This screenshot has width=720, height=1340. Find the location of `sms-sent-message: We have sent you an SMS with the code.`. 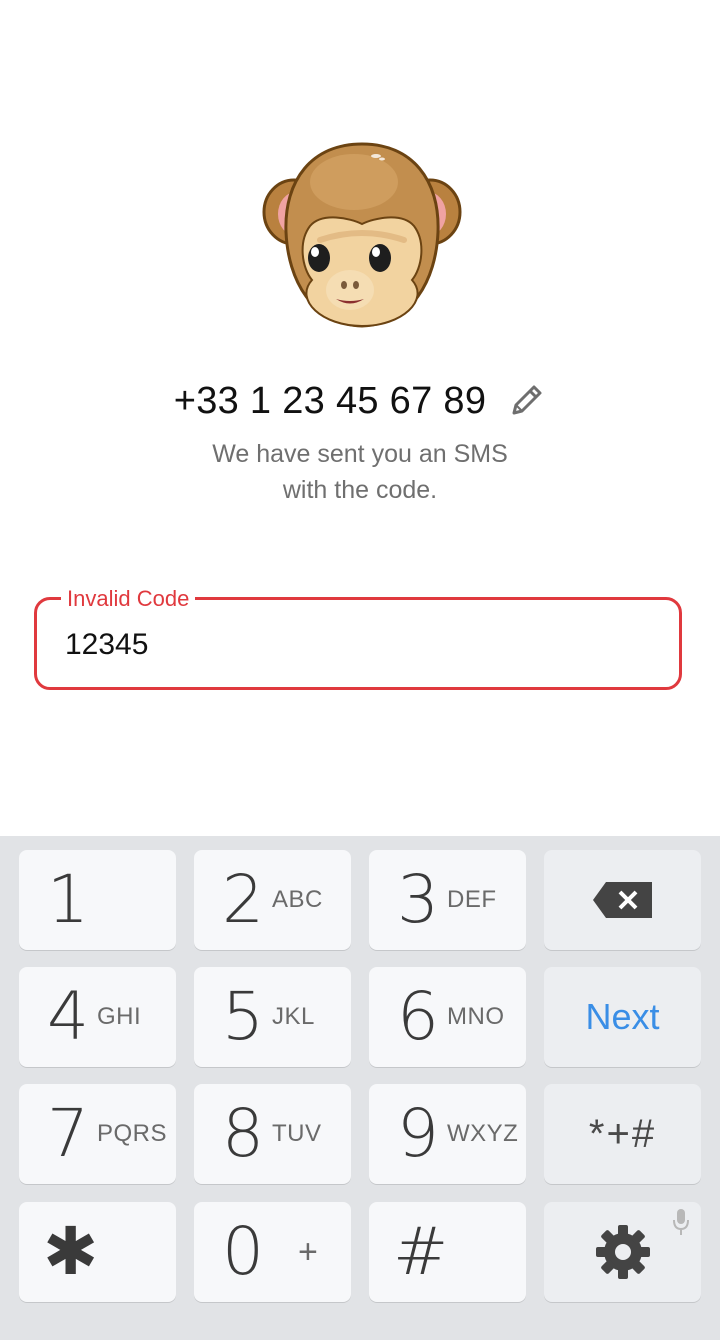

sms-sent-message: We have sent you an SMS with the code. is located at coordinates (360, 472).